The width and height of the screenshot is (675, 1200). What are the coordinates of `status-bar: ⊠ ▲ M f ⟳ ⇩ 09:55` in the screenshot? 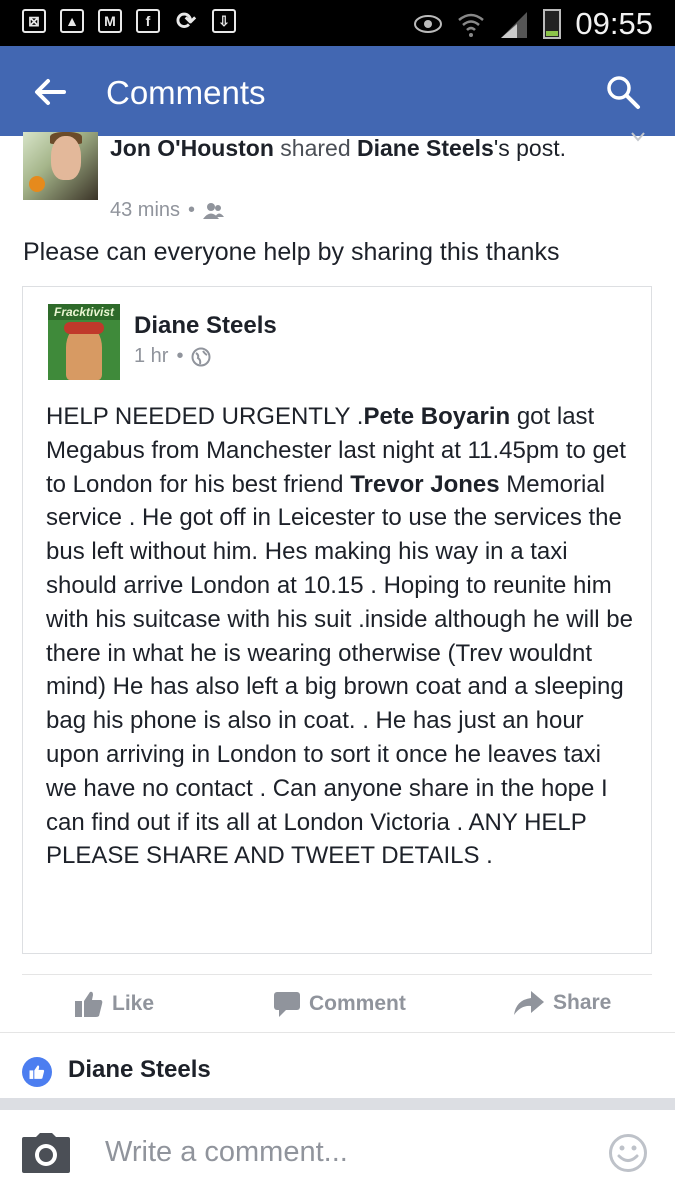 It's located at (337, 23).